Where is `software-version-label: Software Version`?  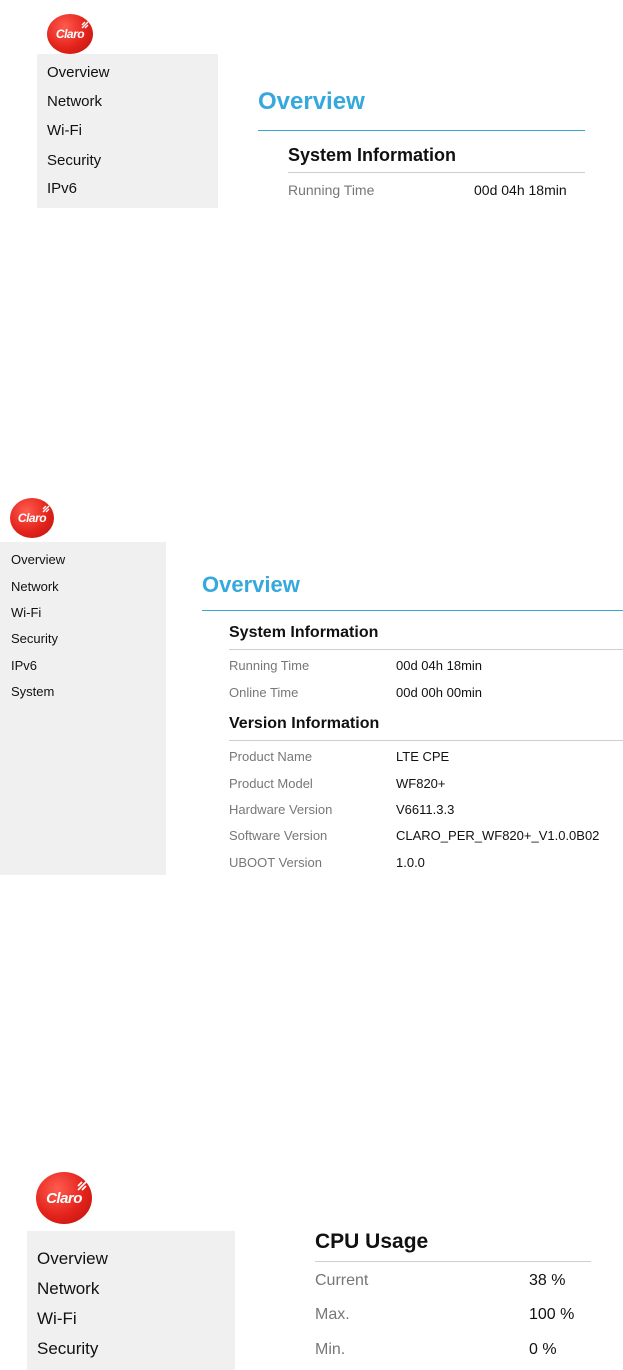
software-version-label: Software Version is located at coordinates (278, 835).